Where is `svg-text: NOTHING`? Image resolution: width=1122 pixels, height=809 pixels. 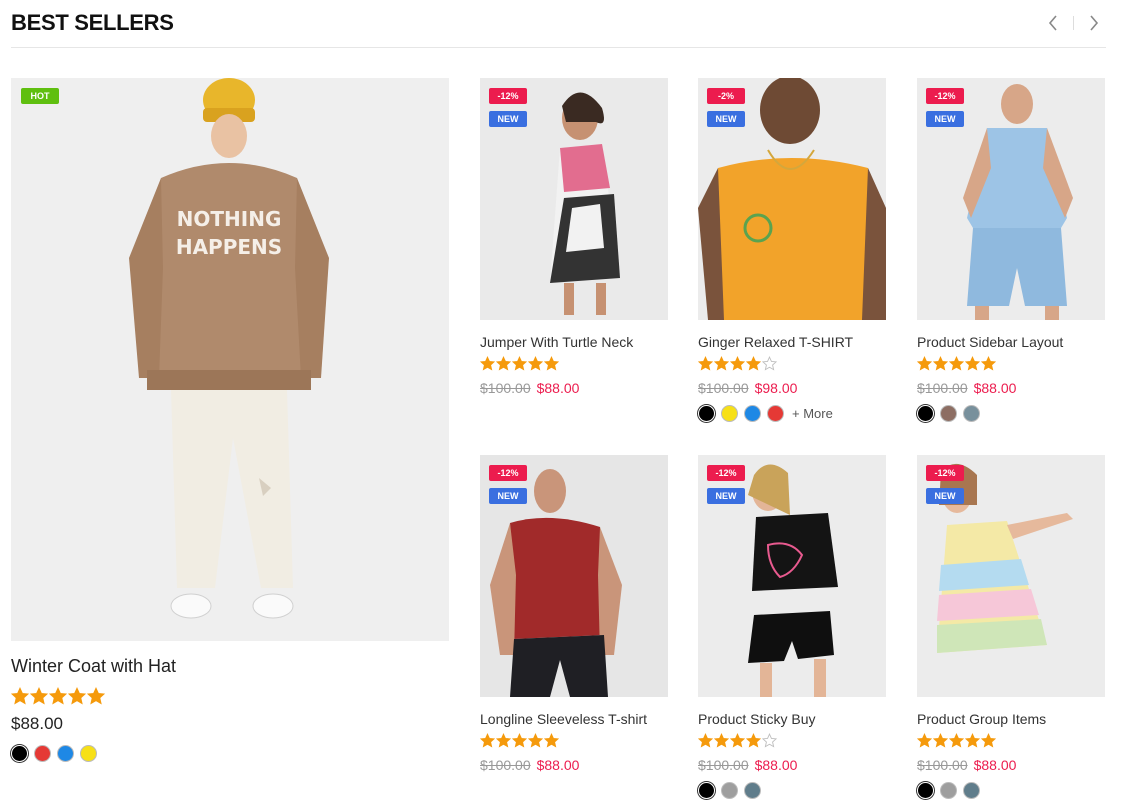 svg-text: NOTHING is located at coordinates (229, 219).